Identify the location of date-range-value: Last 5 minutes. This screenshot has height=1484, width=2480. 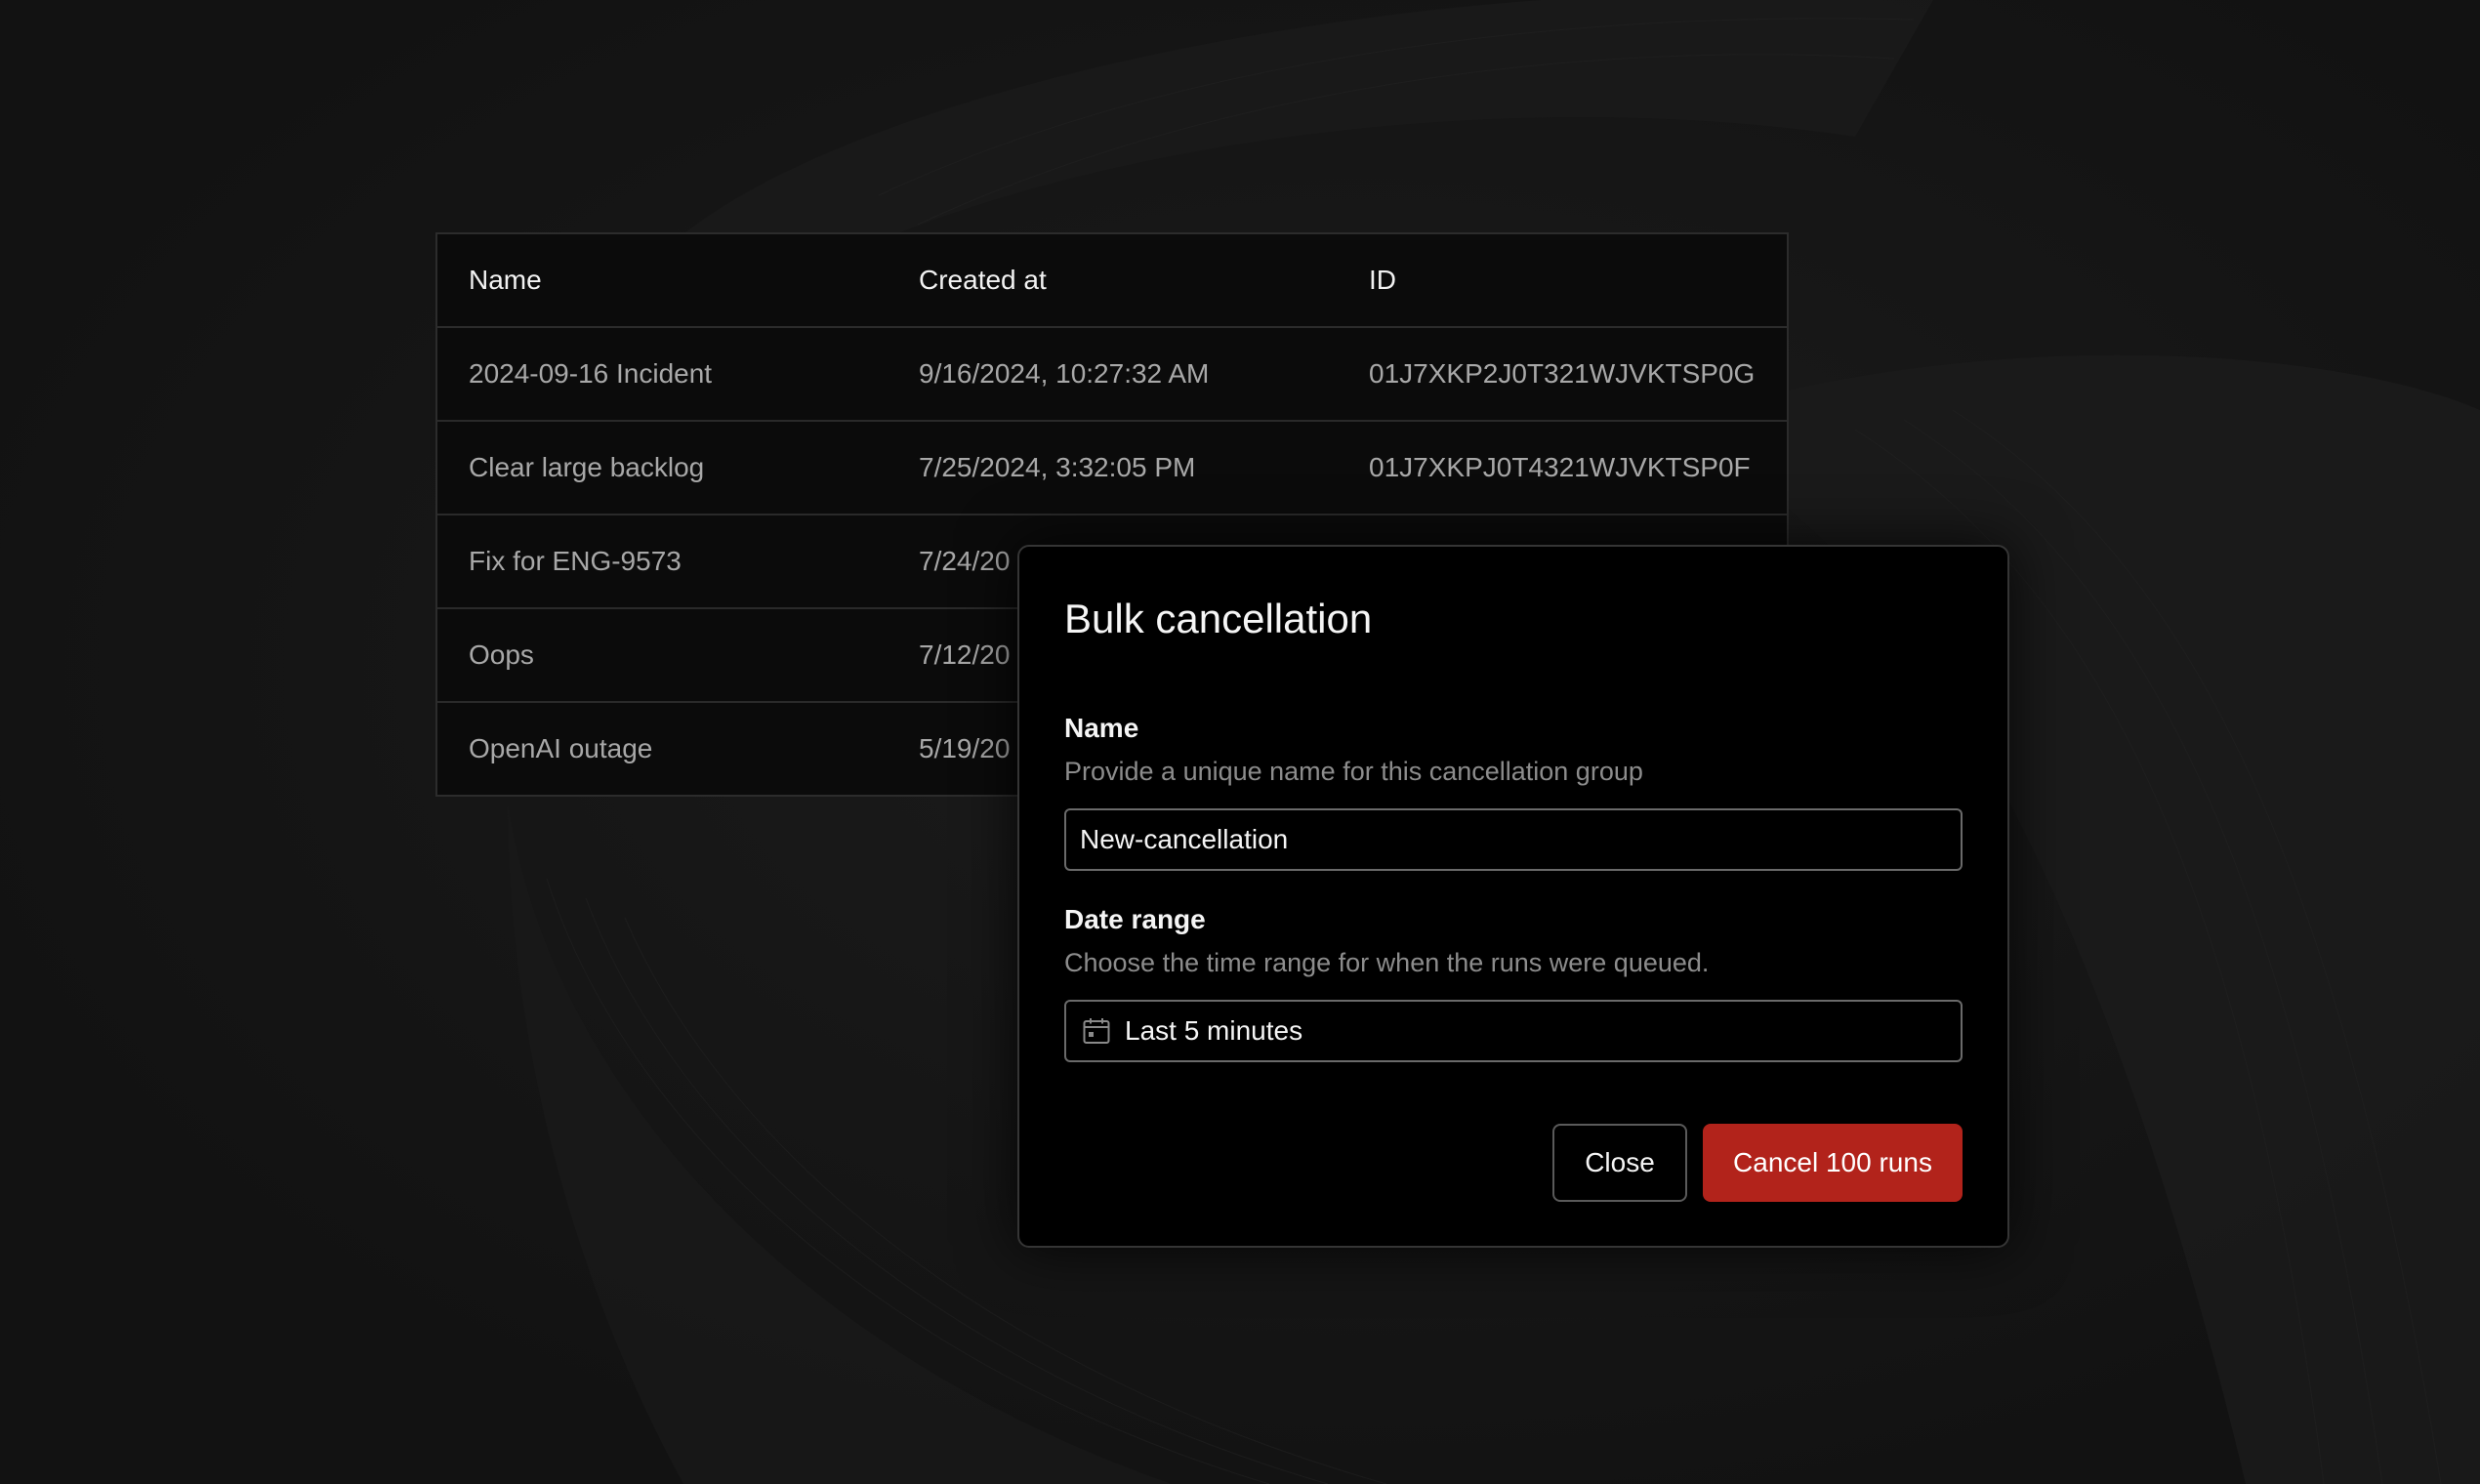
(1214, 1030).